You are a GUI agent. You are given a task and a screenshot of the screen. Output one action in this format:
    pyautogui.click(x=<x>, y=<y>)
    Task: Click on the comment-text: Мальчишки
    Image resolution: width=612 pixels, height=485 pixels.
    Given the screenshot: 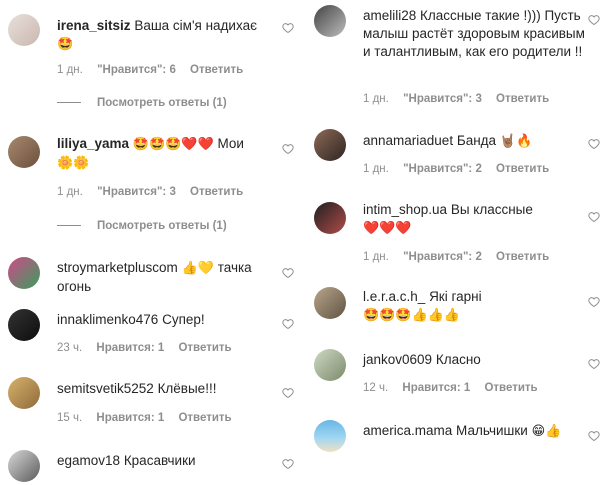 What is the action you would take?
    pyautogui.click(x=494, y=430)
    